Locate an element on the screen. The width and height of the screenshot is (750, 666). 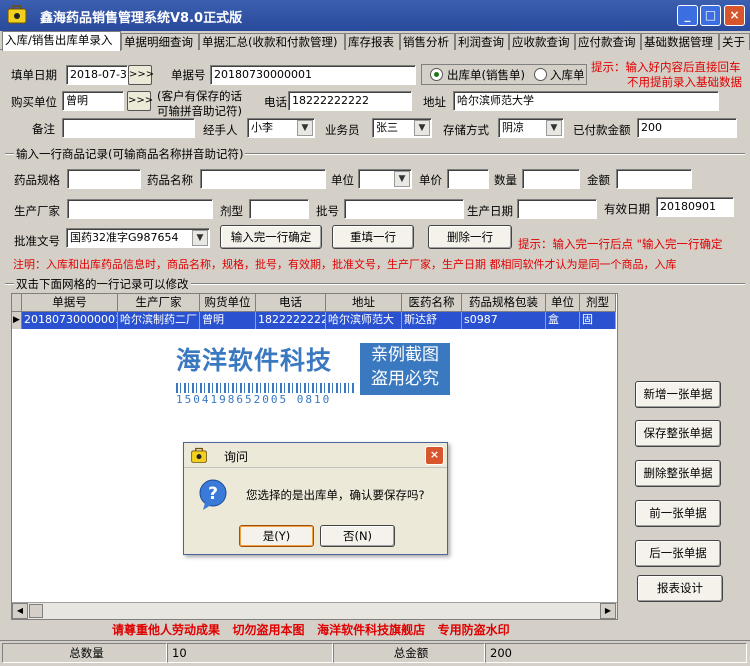
maximize-button: □ is located at coordinates (710, 15).